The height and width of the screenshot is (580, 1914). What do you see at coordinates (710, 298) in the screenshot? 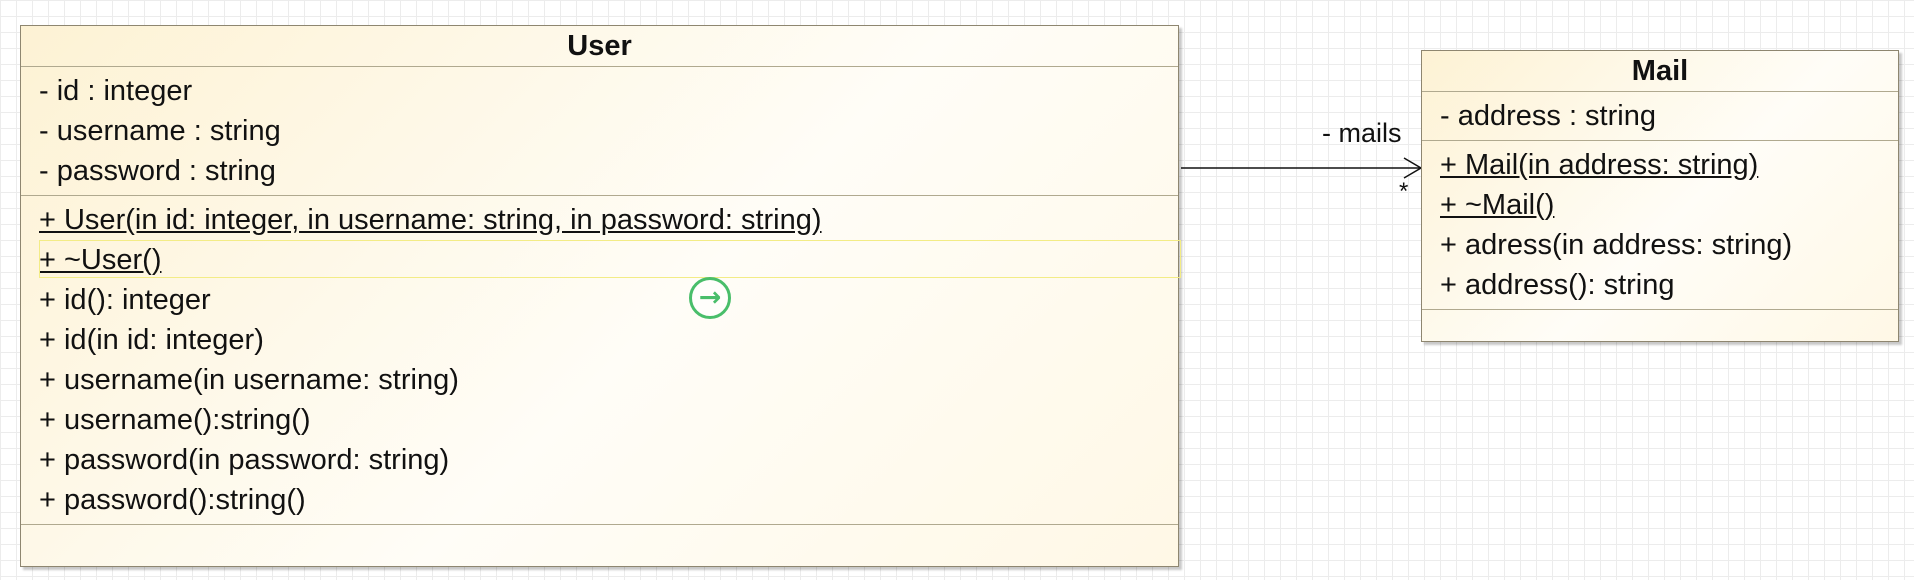
I see `arrow-right-circle-icon: →` at bounding box center [710, 298].